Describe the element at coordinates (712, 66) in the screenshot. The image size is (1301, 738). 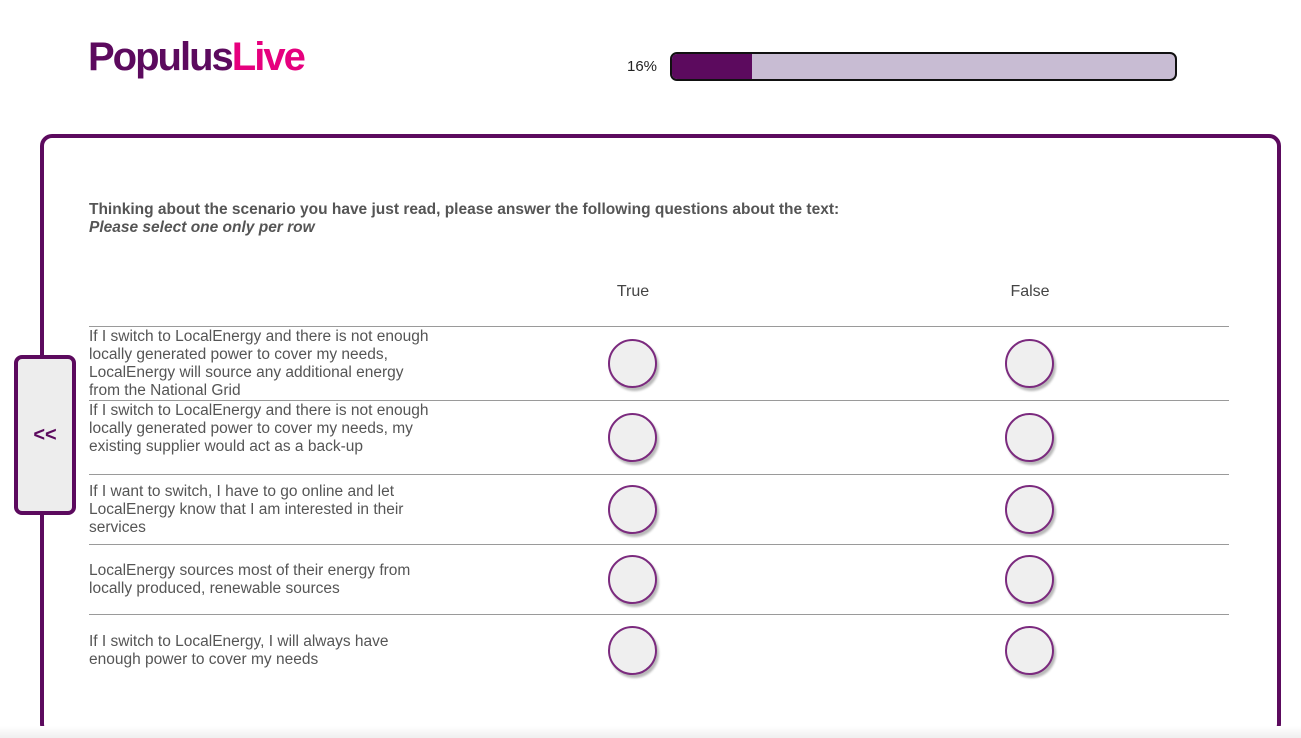
I see `progress-bar-fill` at that location.